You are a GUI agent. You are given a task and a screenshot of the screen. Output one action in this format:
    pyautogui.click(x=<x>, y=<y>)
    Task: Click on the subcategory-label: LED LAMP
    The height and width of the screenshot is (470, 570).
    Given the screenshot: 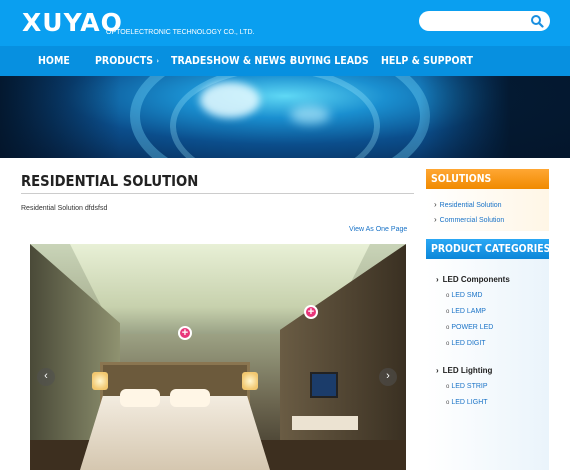 What is the action you would take?
    pyautogui.click(x=468, y=311)
    